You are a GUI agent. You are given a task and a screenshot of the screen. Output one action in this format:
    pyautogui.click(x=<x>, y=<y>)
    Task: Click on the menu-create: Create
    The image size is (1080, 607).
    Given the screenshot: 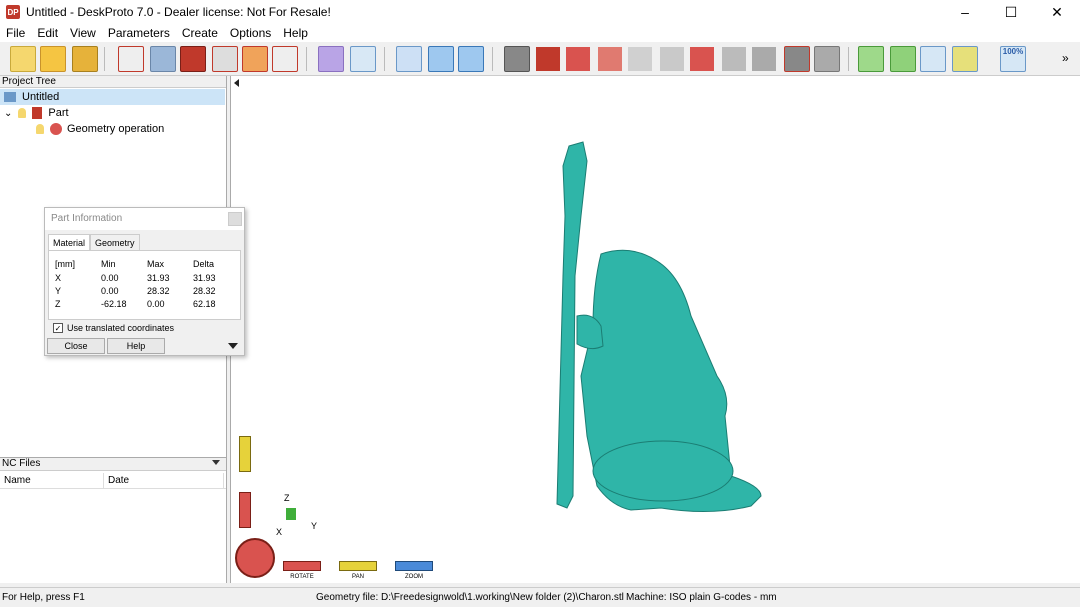 What is the action you would take?
    pyautogui.click(x=200, y=33)
    